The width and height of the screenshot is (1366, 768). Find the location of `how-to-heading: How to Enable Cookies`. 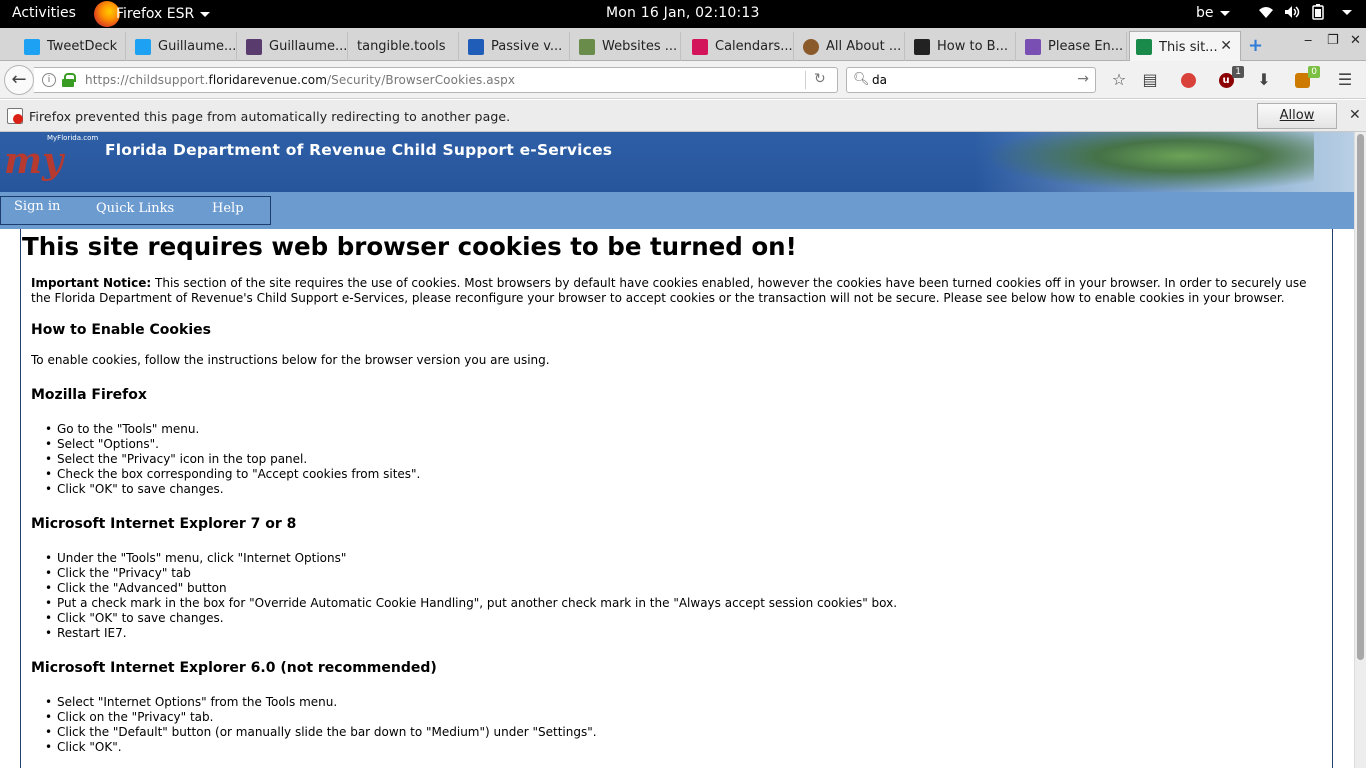

how-to-heading: How to Enable Cookies is located at coordinates (121, 330).